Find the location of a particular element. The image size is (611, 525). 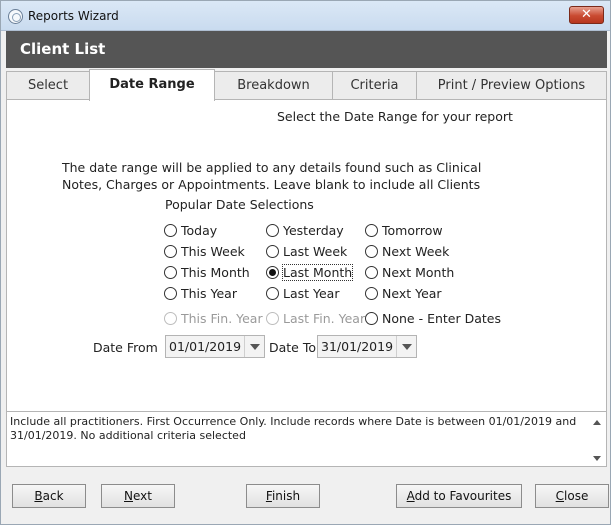

popular-selections-label: Popular Date Selections is located at coordinates (239, 204).